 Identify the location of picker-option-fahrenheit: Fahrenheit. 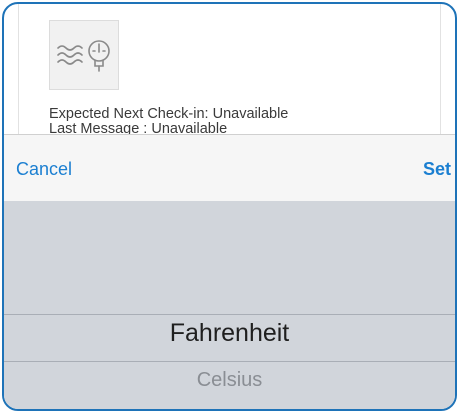
(229, 333).